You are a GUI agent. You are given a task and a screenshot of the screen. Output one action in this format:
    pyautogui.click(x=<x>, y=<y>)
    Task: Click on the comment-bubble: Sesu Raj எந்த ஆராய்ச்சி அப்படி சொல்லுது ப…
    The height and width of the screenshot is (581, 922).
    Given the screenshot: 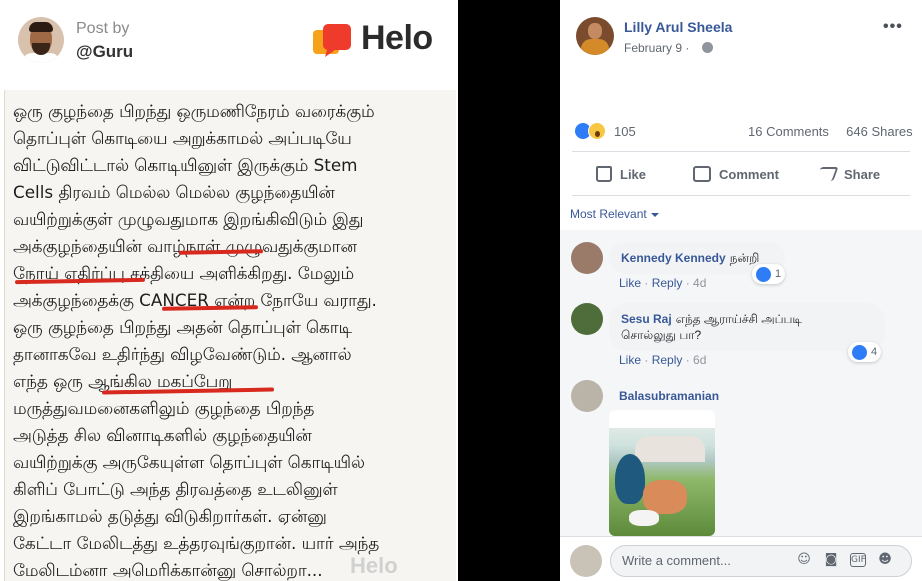 What is the action you would take?
    pyautogui.click(x=747, y=327)
    